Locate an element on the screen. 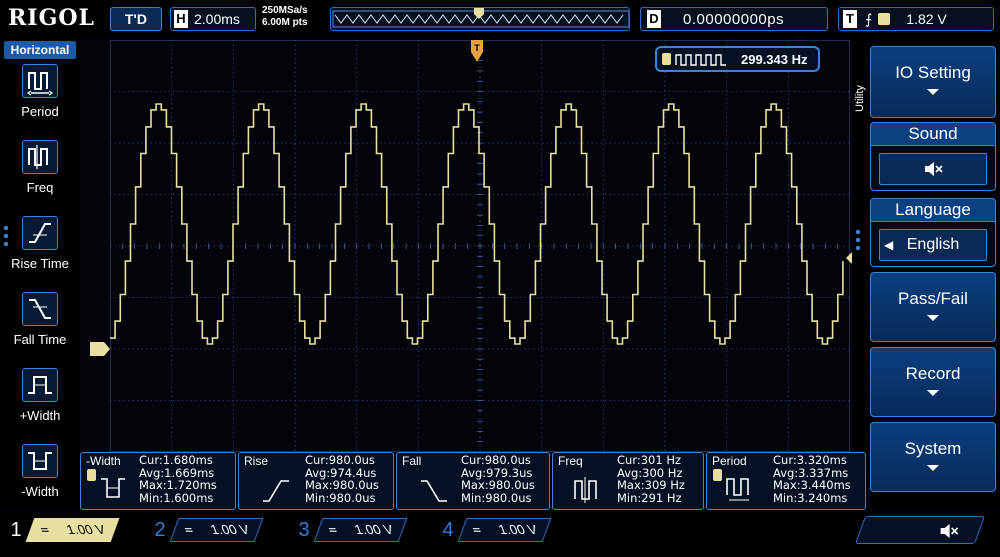 Image resolution: width=1000 pixels, height=557 pixels. period-icon is located at coordinates (737, 489).